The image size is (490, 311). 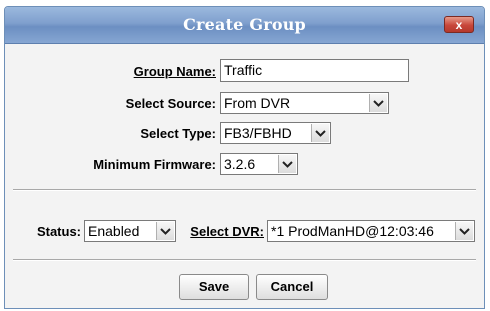 I want to click on select-type-dropdown: FB3/FBHD, so click(x=275, y=133).